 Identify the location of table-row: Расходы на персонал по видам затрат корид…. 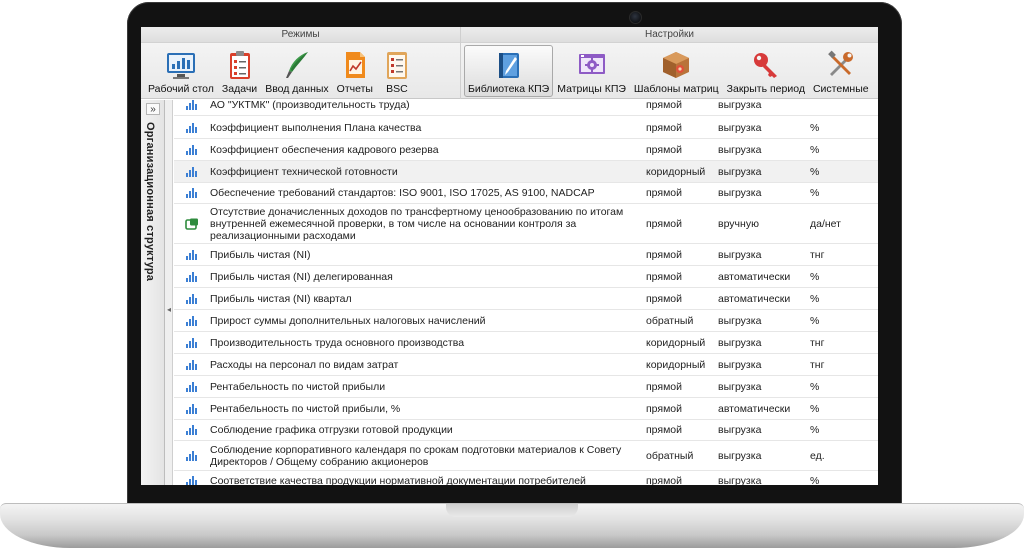
(526, 365).